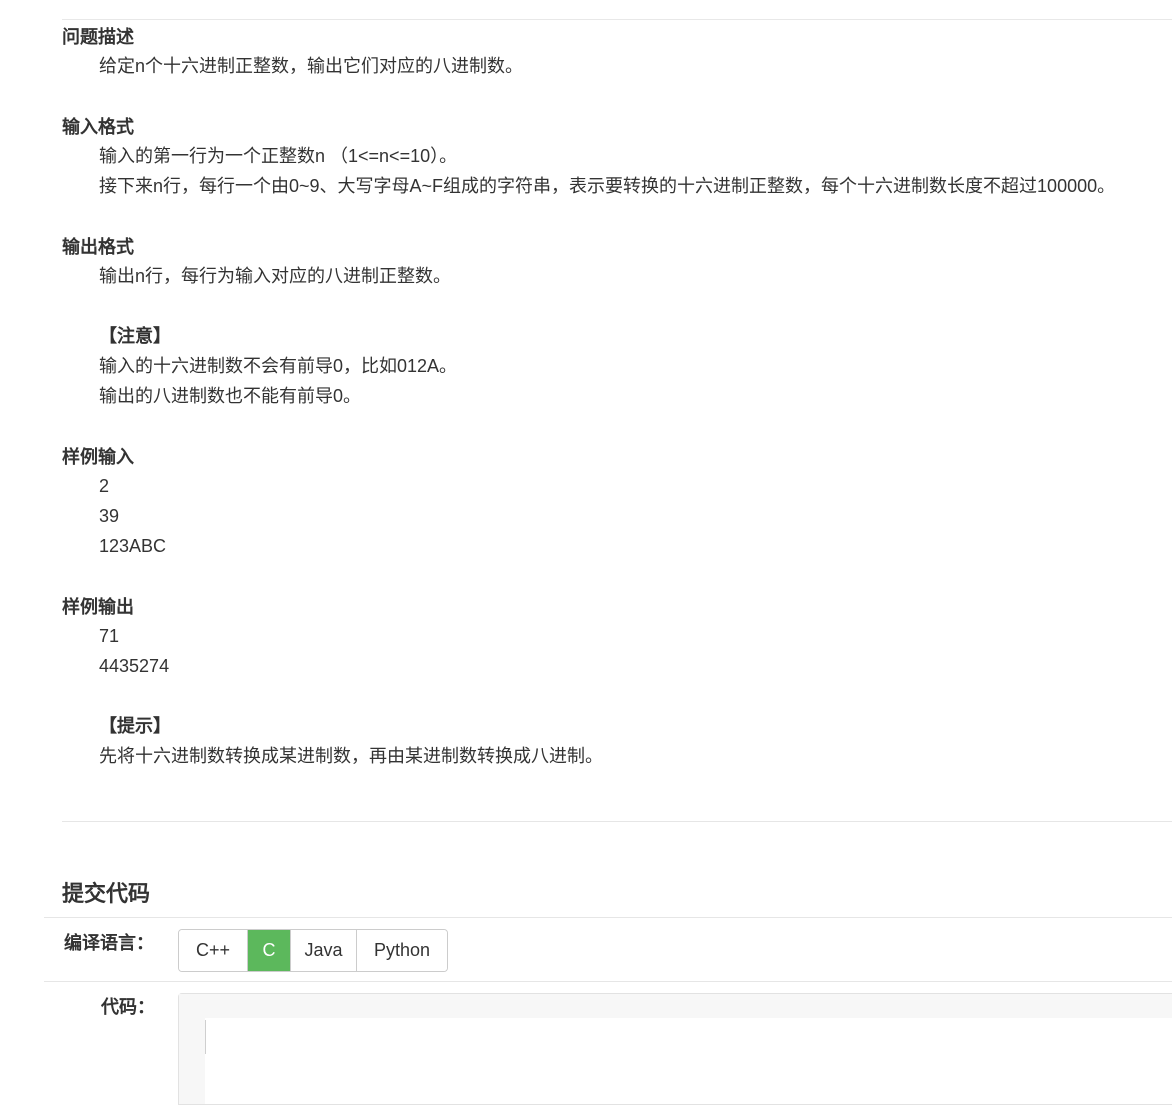 Image resolution: width=1172 pixels, height=1105 pixels. Describe the element at coordinates (311, 66) in the screenshot. I see `description-line: 给定n个十六进制正整数，输出它们对应的八进制数。` at that location.